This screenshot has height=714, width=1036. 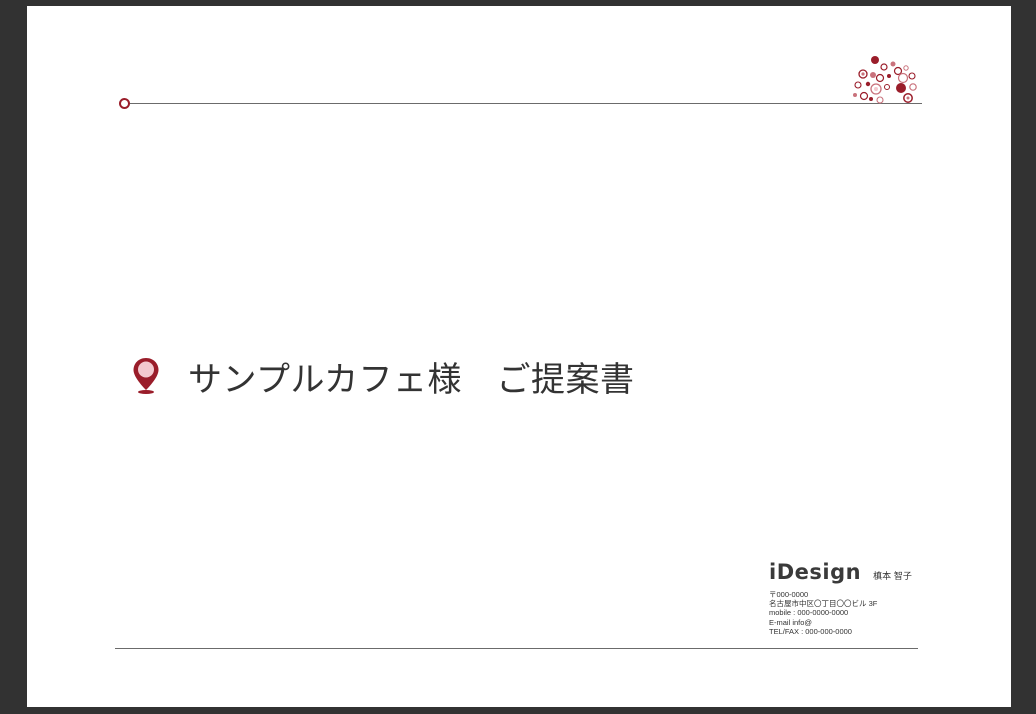 What do you see at coordinates (789, 594) in the screenshot?
I see `contact-postal: 〒000-0000` at bounding box center [789, 594].